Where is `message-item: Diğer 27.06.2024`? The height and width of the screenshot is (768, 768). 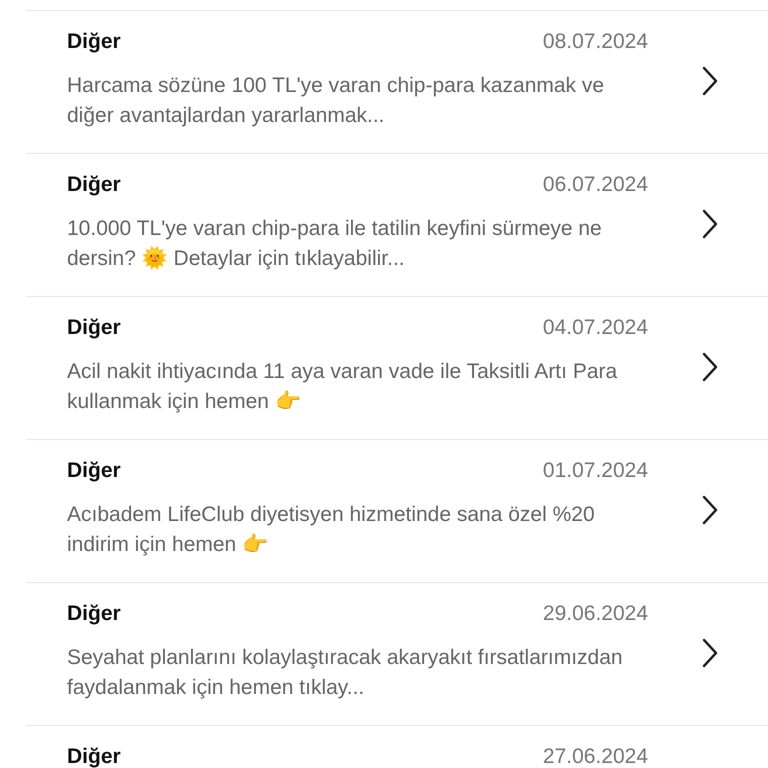 message-item: Diğer 27.06.2024 is located at coordinates (397, 746).